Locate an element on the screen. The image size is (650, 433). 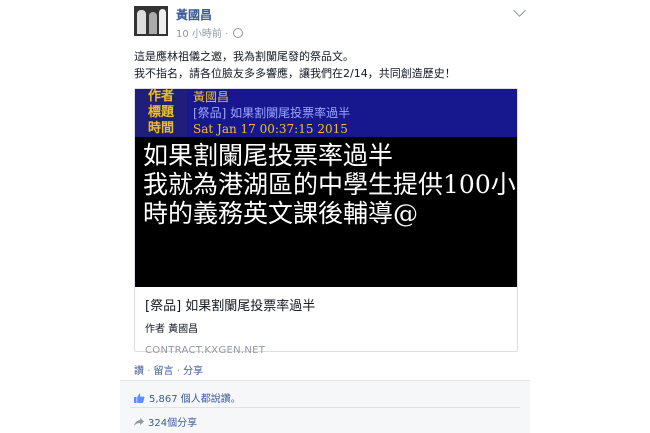
post-time-text: 10 小時前 · is located at coordinates (203, 34).